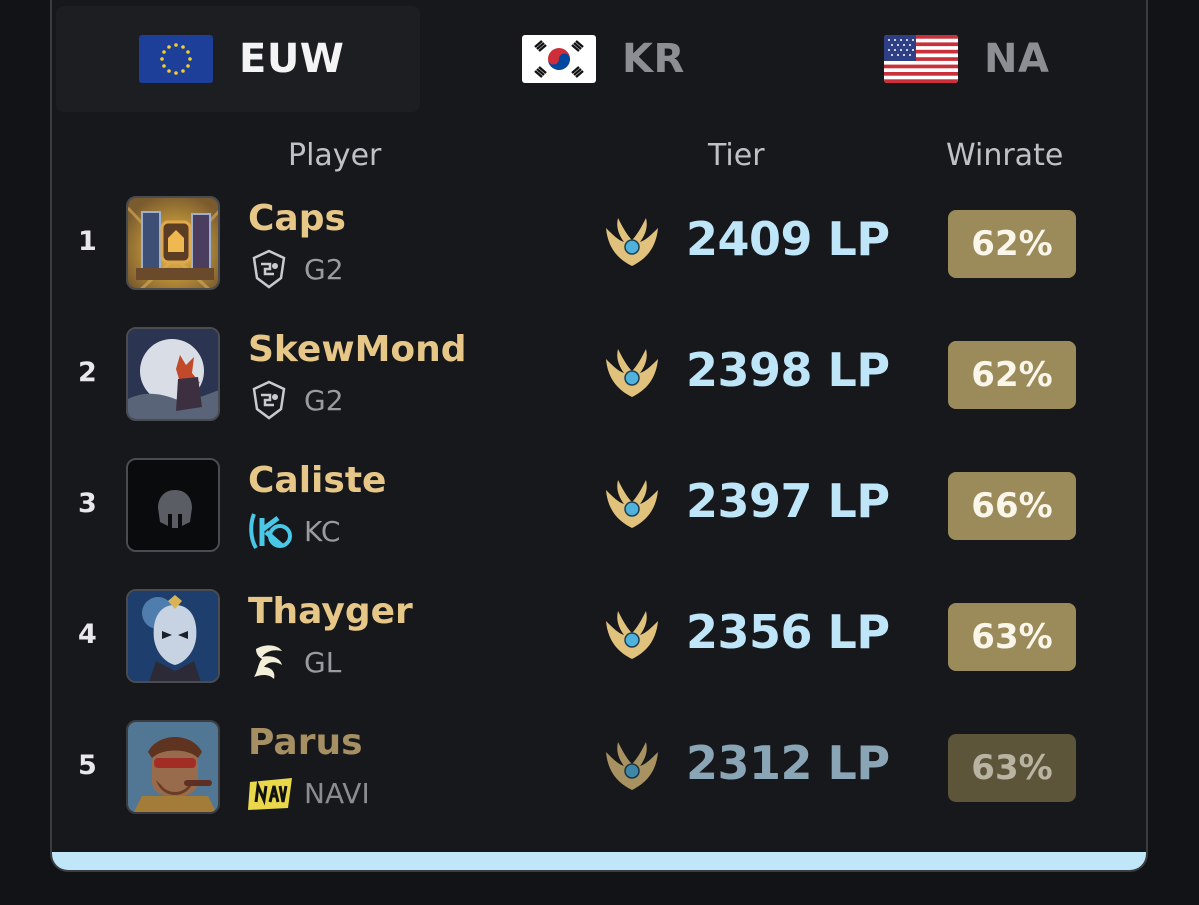  What do you see at coordinates (599, 861) in the screenshot?
I see `bottom-accent-bar` at bounding box center [599, 861].